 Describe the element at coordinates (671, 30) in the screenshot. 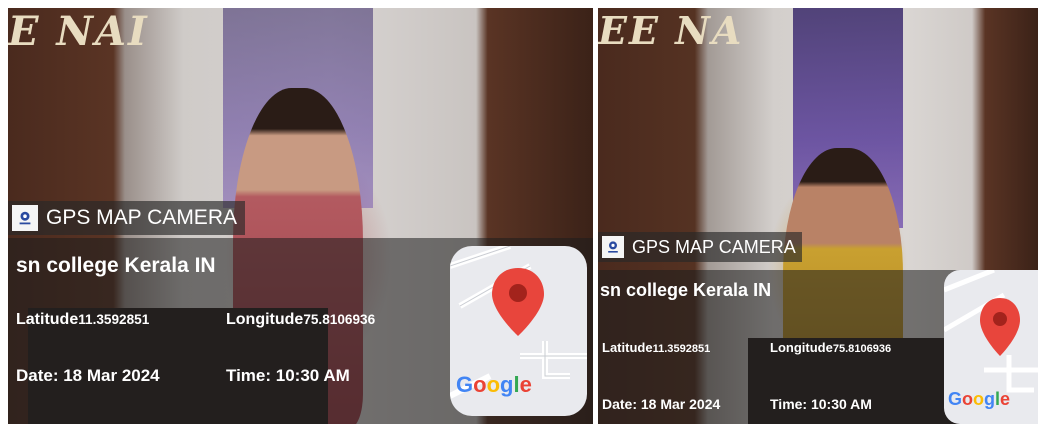

I see `hall-banner-text: EE NA` at that location.